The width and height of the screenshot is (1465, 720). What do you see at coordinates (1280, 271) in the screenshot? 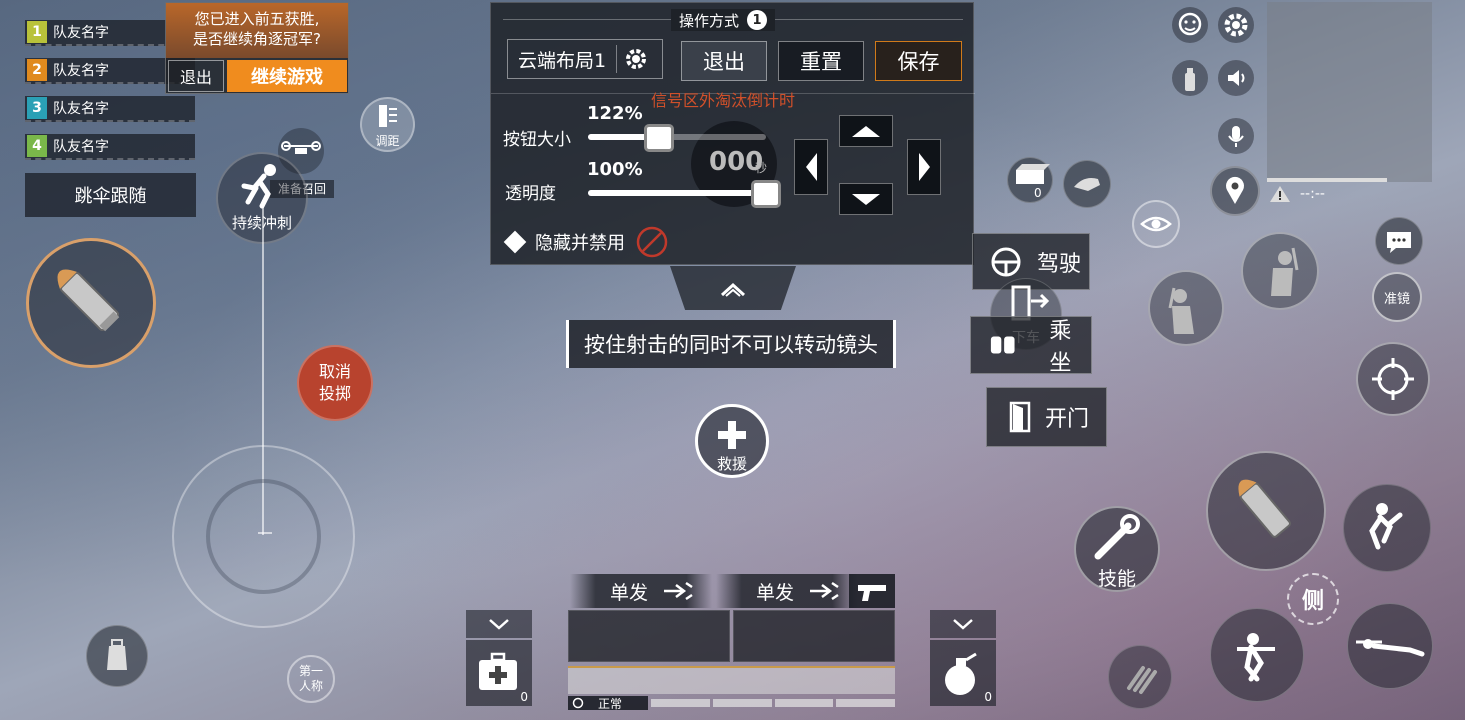
I see `lean-right-button` at bounding box center [1280, 271].